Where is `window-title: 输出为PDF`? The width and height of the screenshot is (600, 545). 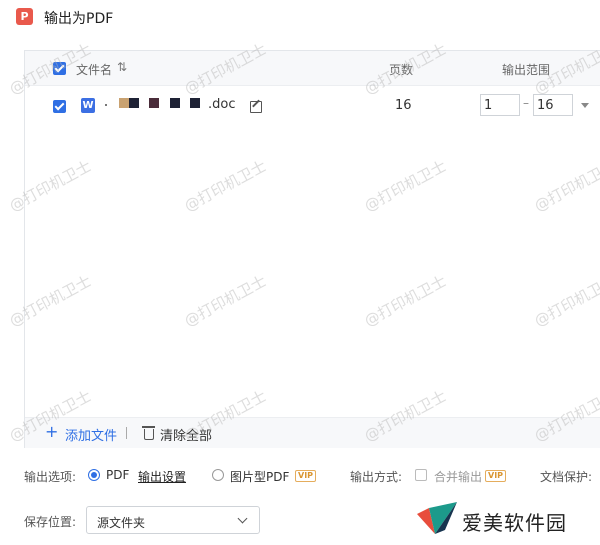 window-title: 输出为PDF is located at coordinates (79, 19).